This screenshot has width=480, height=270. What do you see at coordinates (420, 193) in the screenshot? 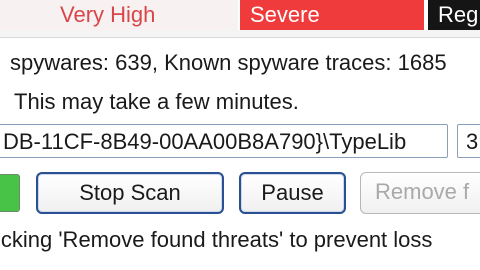
I see `remove-found-threats-button: Remove f` at bounding box center [420, 193].